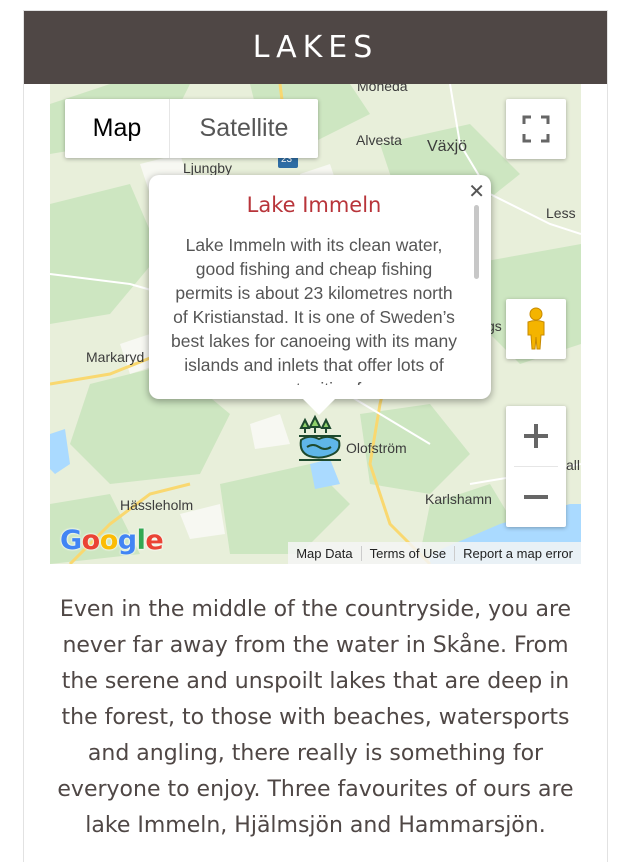  I want to click on street-view-button, so click(536, 329).